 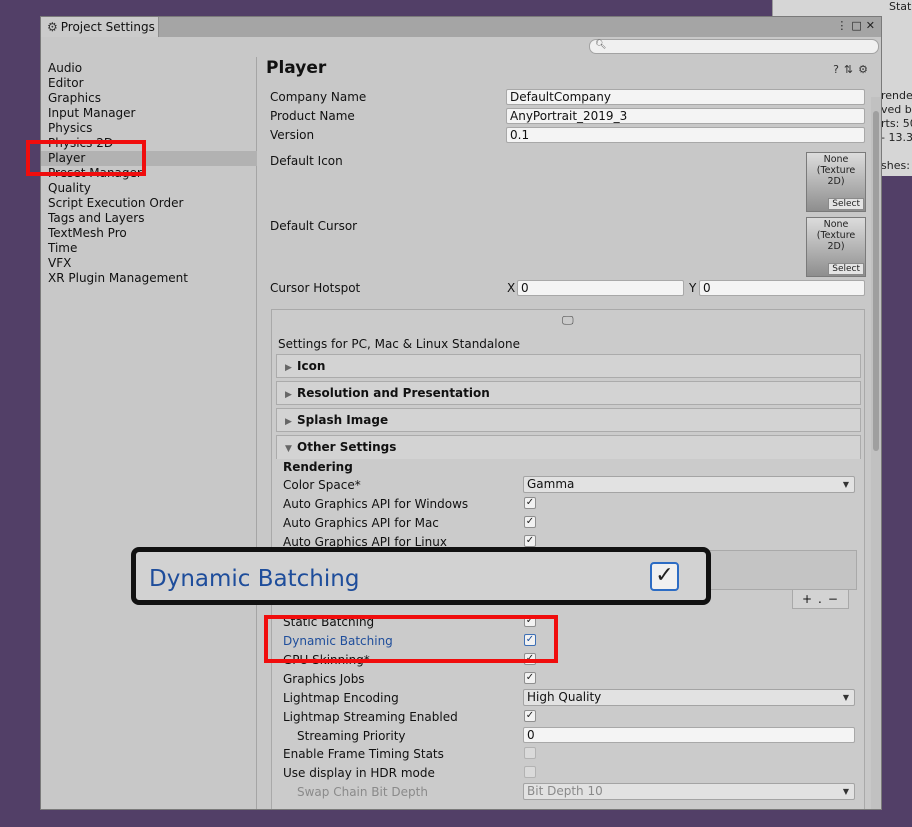 What do you see at coordinates (846, 204) in the screenshot?
I see `default-icon-select-button: Select` at bounding box center [846, 204].